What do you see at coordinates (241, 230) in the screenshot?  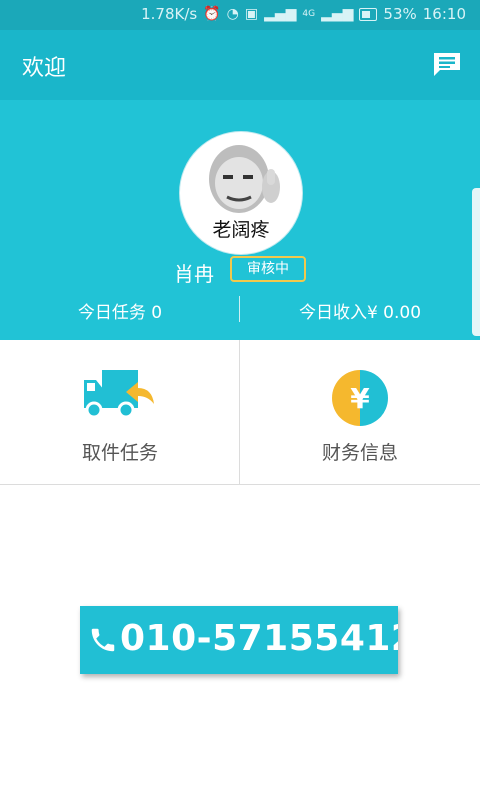 I see `avatar-caption: 老阔疼` at bounding box center [241, 230].